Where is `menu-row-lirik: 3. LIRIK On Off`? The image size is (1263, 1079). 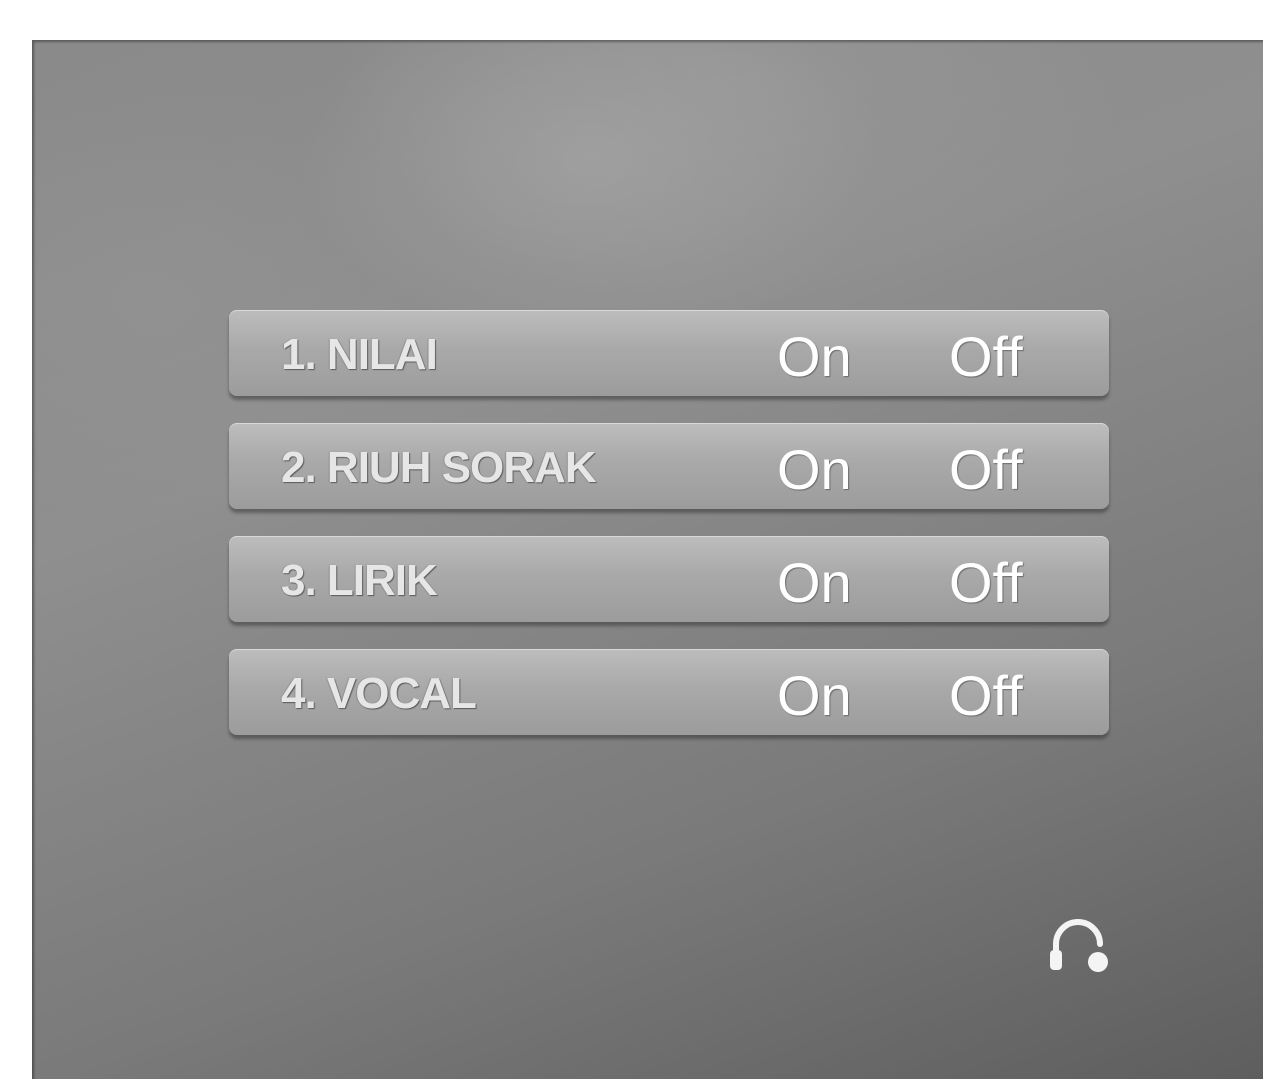 menu-row-lirik: 3. LIRIK On Off is located at coordinates (669, 579).